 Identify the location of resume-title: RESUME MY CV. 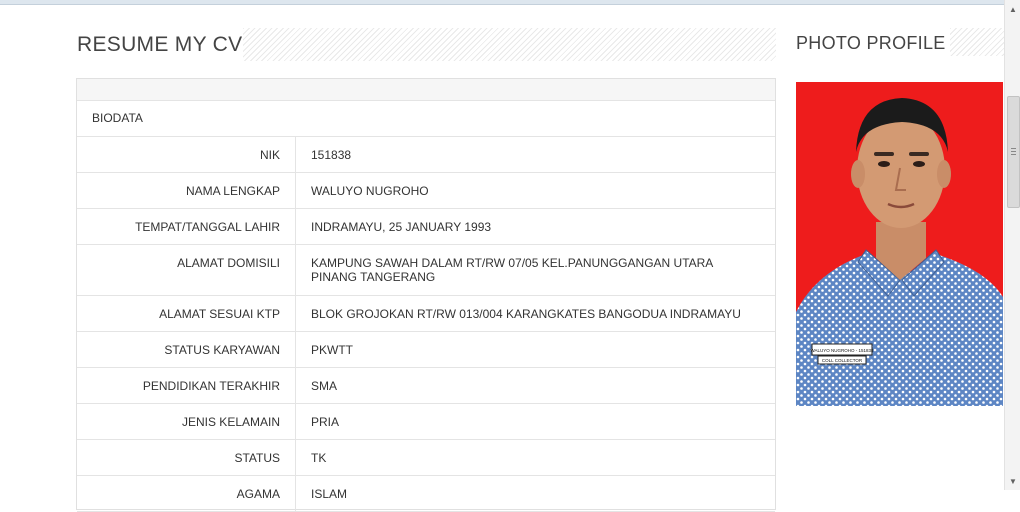
(160, 44).